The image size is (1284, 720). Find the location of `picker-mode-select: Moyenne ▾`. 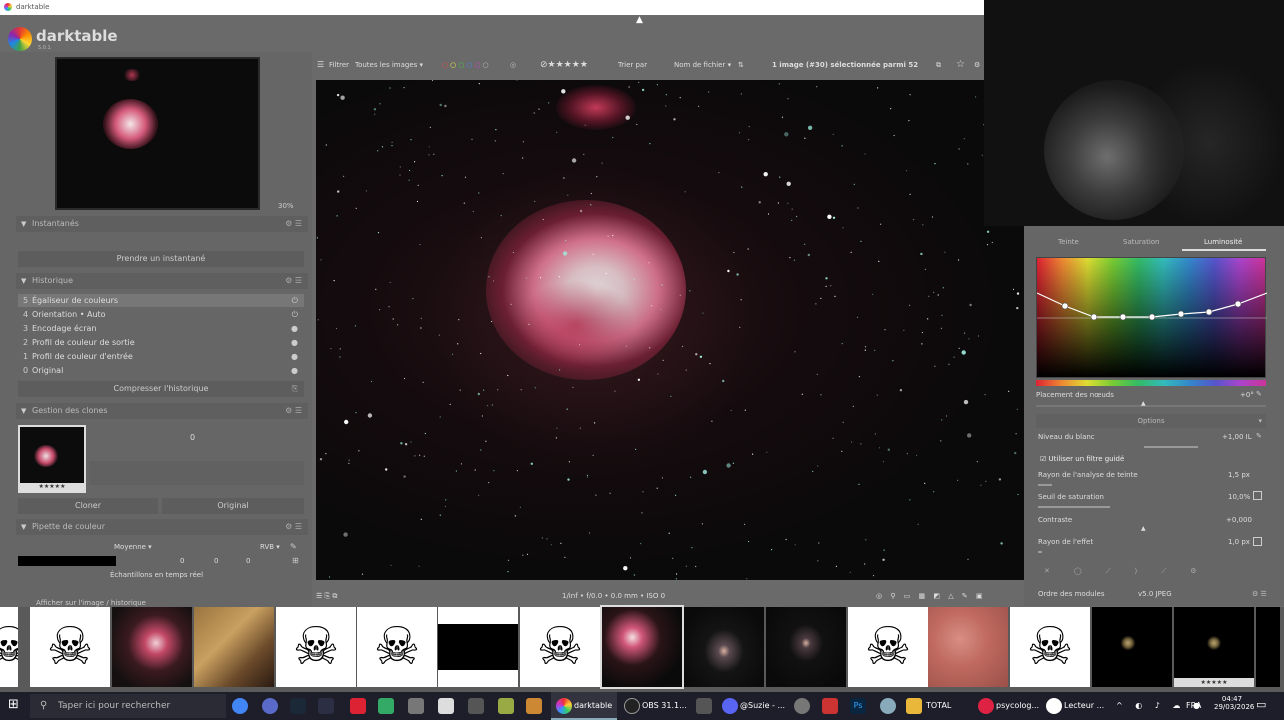

picker-mode-select: Moyenne ▾ is located at coordinates (133, 547).